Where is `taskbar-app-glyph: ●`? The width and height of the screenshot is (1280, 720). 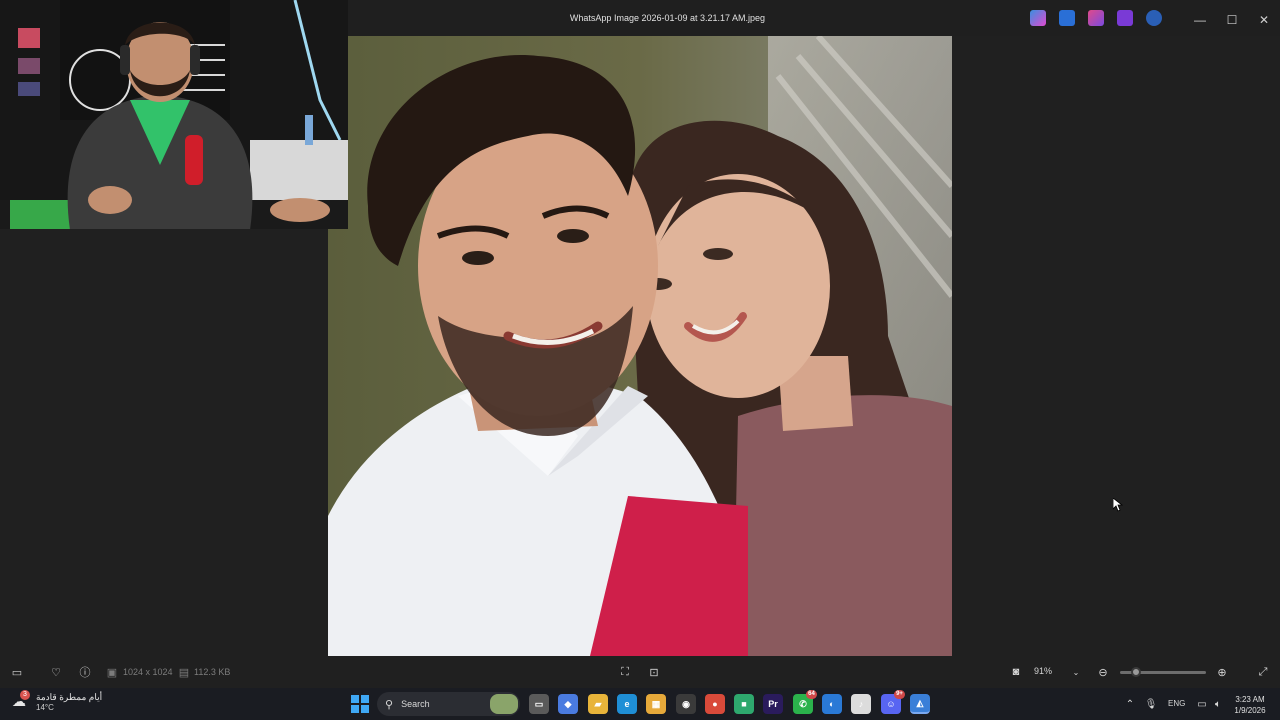 taskbar-app-glyph: ● is located at coordinates (715, 704).